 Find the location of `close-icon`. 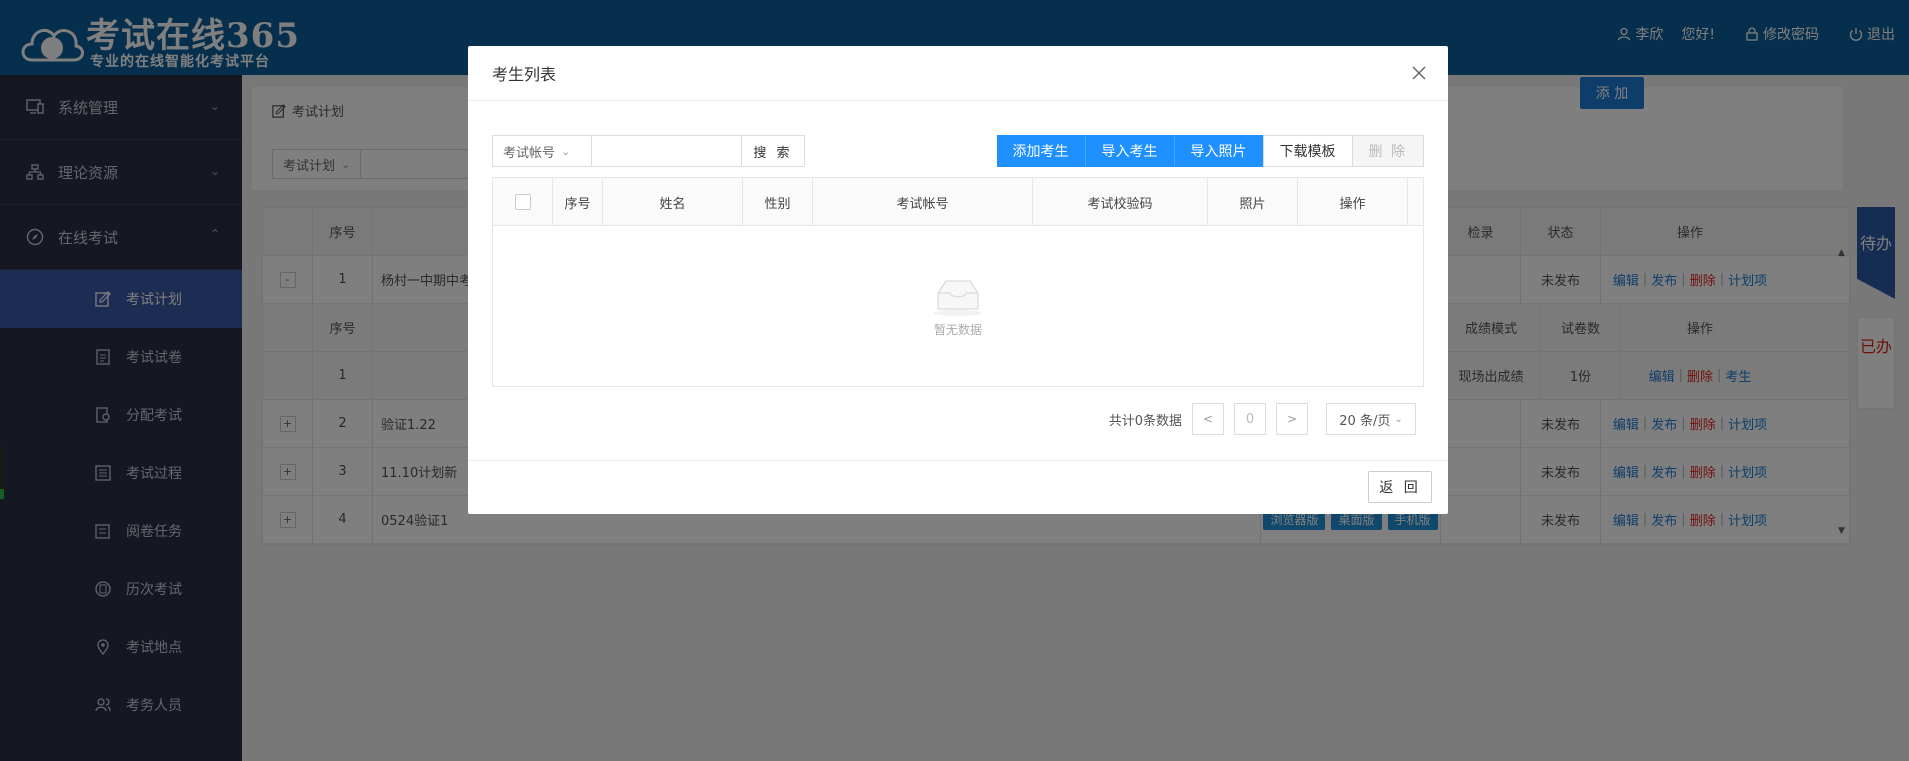

close-icon is located at coordinates (1419, 73).